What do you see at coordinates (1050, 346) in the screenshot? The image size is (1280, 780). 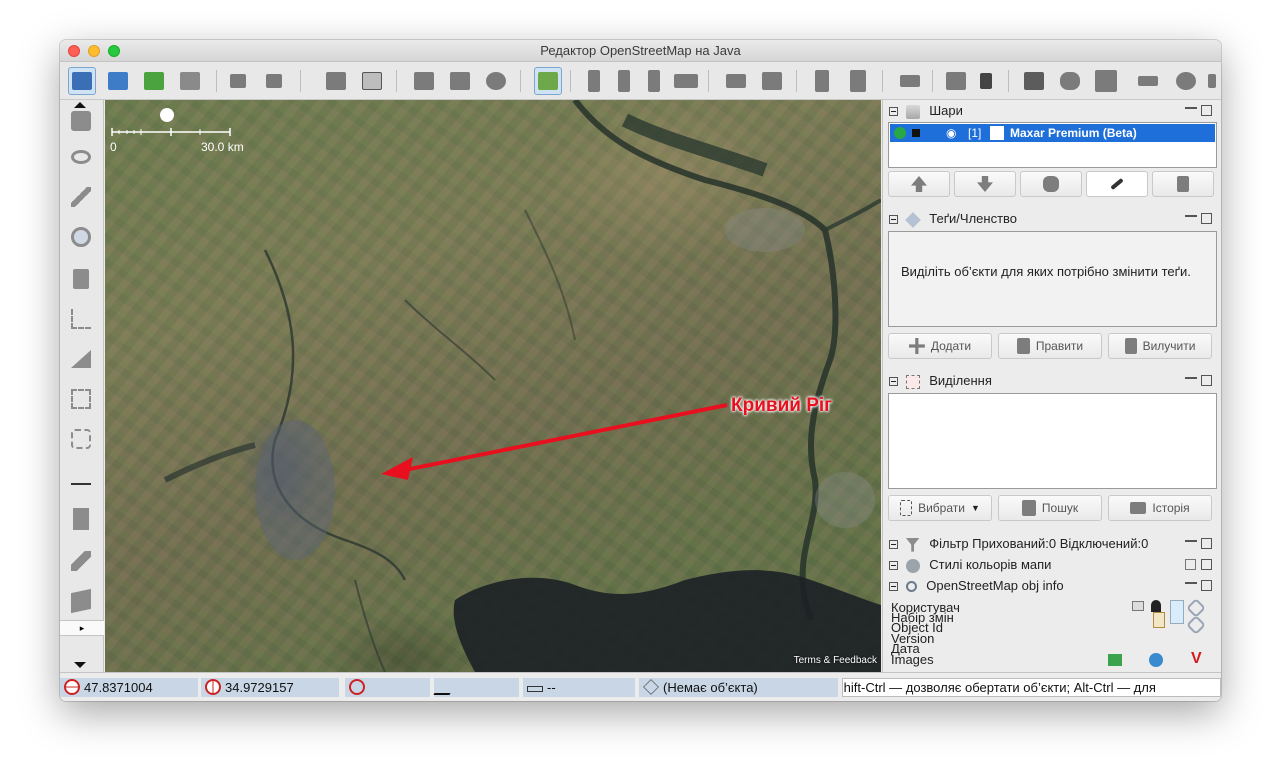 I see `edit-tag-button: Правити` at bounding box center [1050, 346].